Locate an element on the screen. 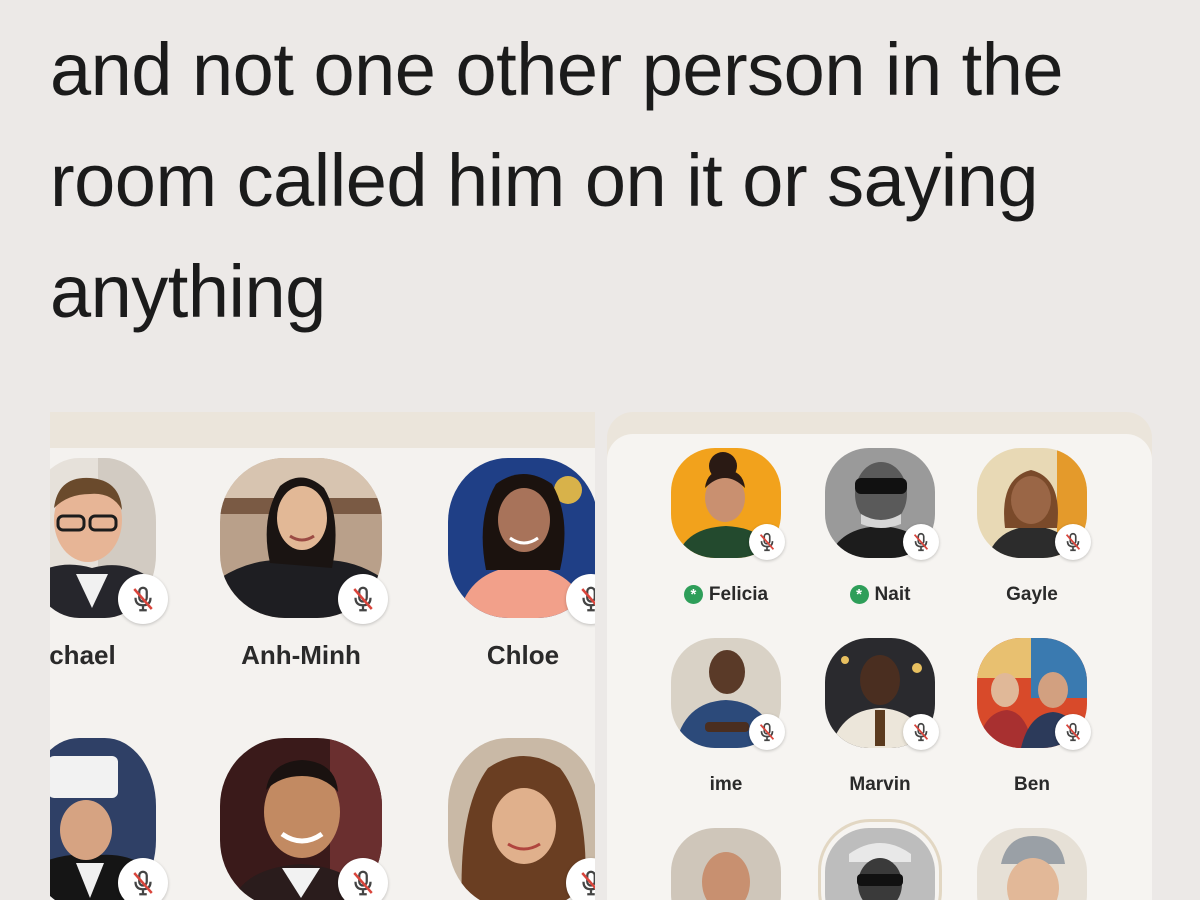  speaker-name-row: * Felicia is located at coordinates (726, 595).